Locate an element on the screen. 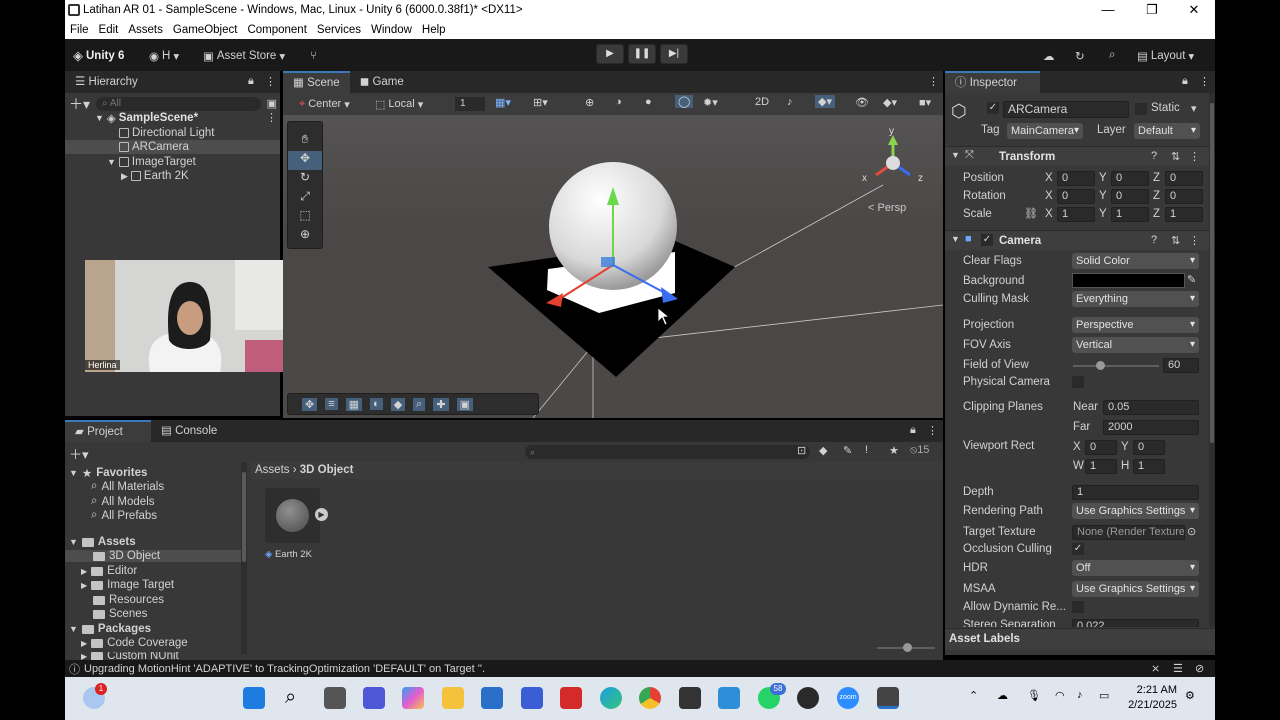 The height and width of the screenshot is (720, 1280). near-field: 0.05 is located at coordinates (1151, 407).